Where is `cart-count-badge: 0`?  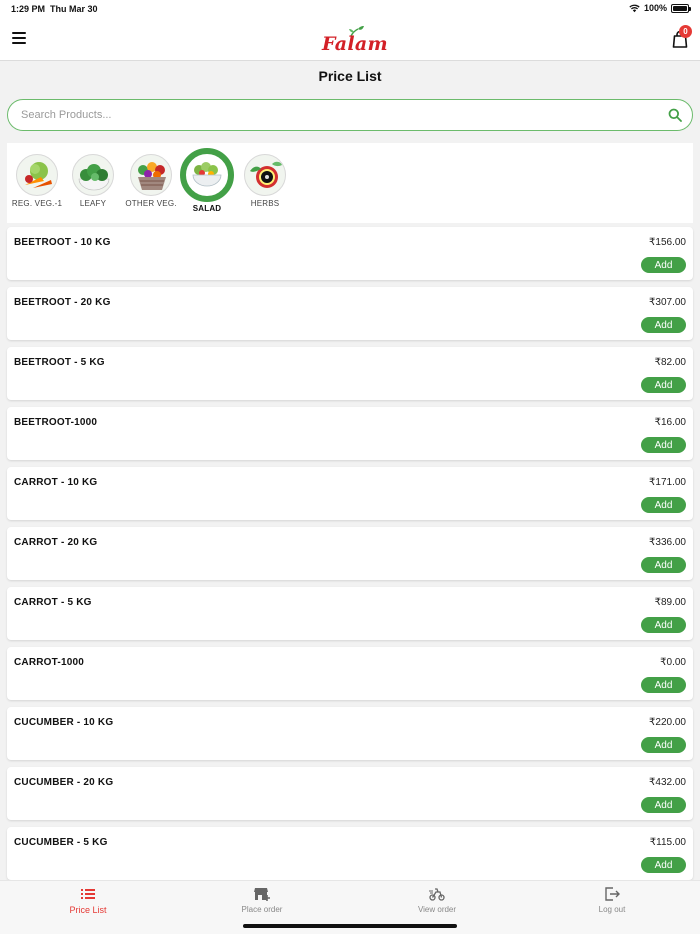 cart-count-badge: 0 is located at coordinates (685, 31).